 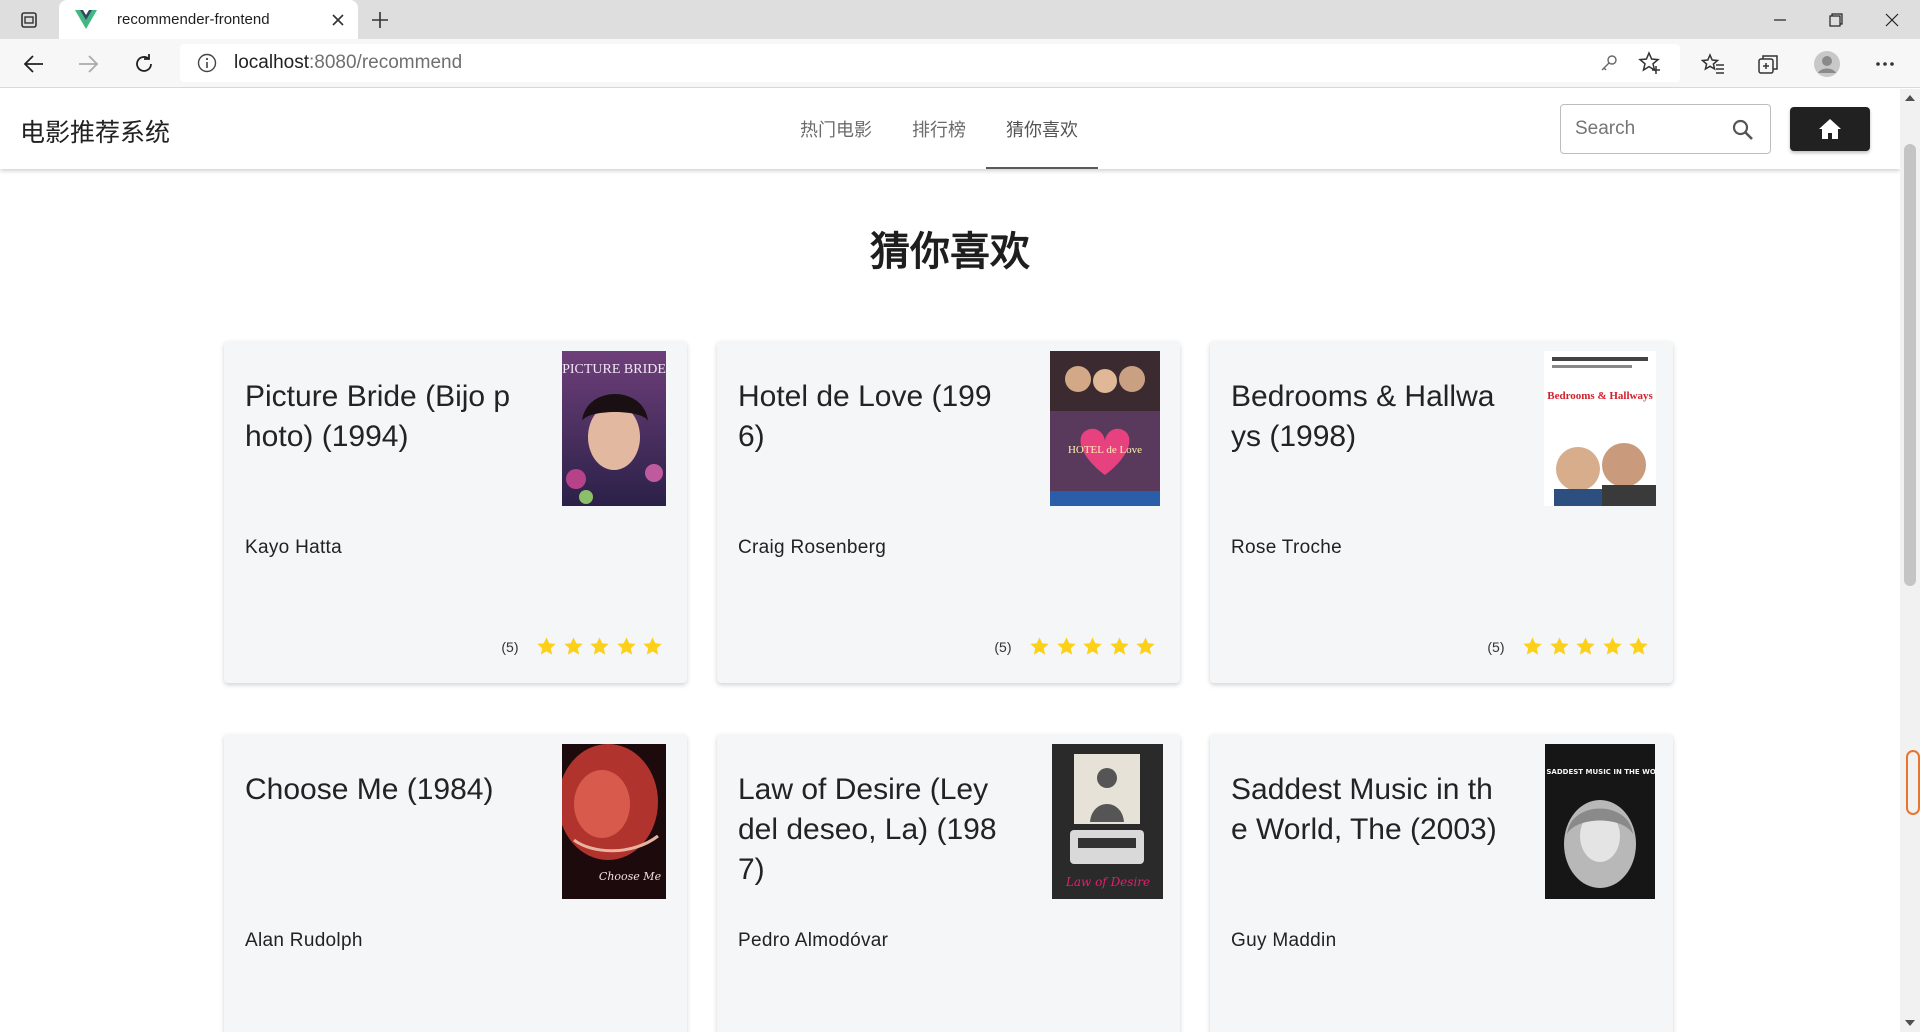 I want to click on key-icon, so click(x=1609, y=63).